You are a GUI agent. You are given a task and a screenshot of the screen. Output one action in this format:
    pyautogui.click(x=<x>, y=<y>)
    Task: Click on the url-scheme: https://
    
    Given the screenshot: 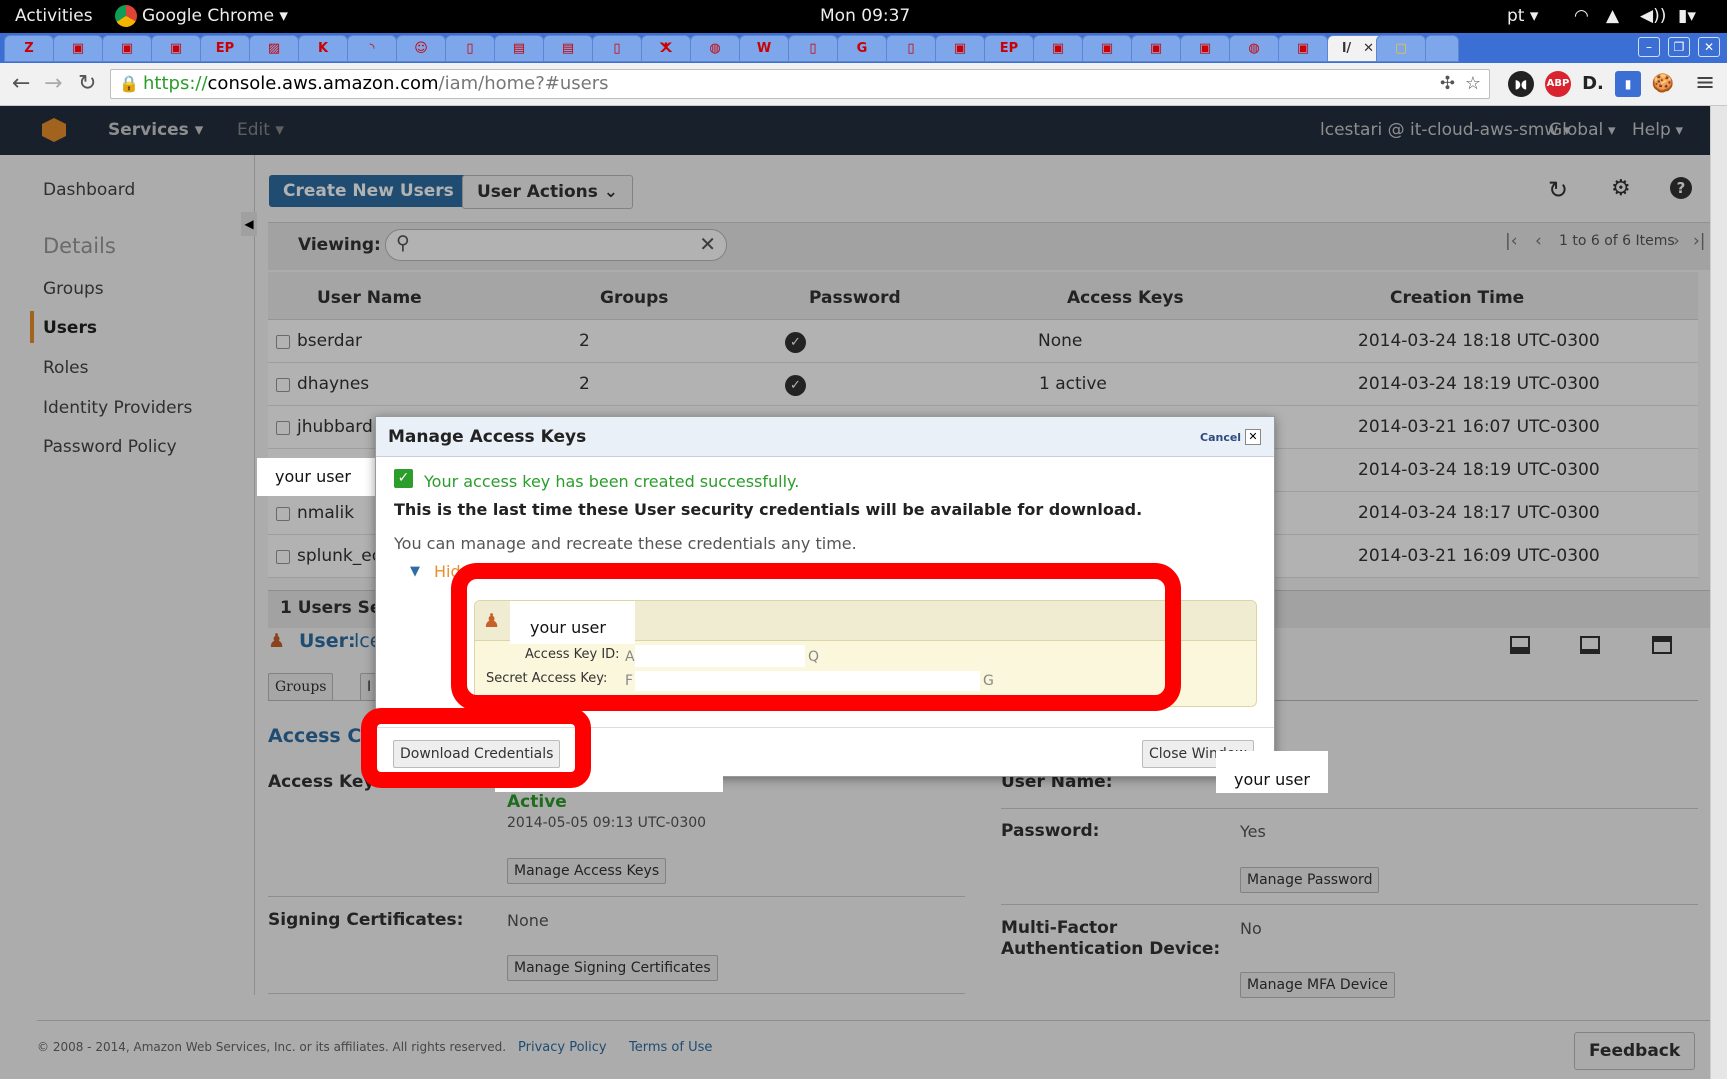 What is the action you would take?
    pyautogui.click(x=175, y=83)
    